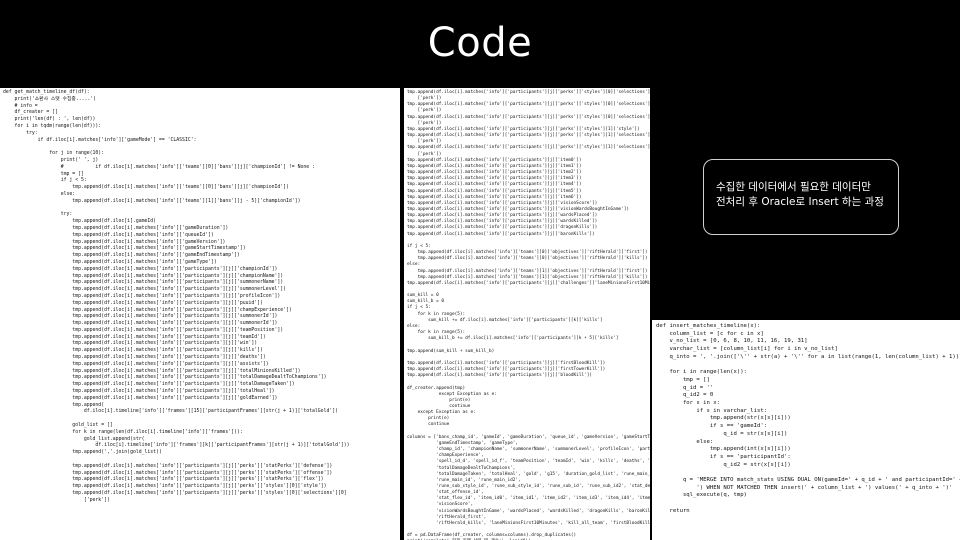 This screenshot has height=540, width=960. What do you see at coordinates (793, 187) in the screenshot?
I see `callout-line-1: 수집한 데이터에서 필요한 데이터만` at bounding box center [793, 187].